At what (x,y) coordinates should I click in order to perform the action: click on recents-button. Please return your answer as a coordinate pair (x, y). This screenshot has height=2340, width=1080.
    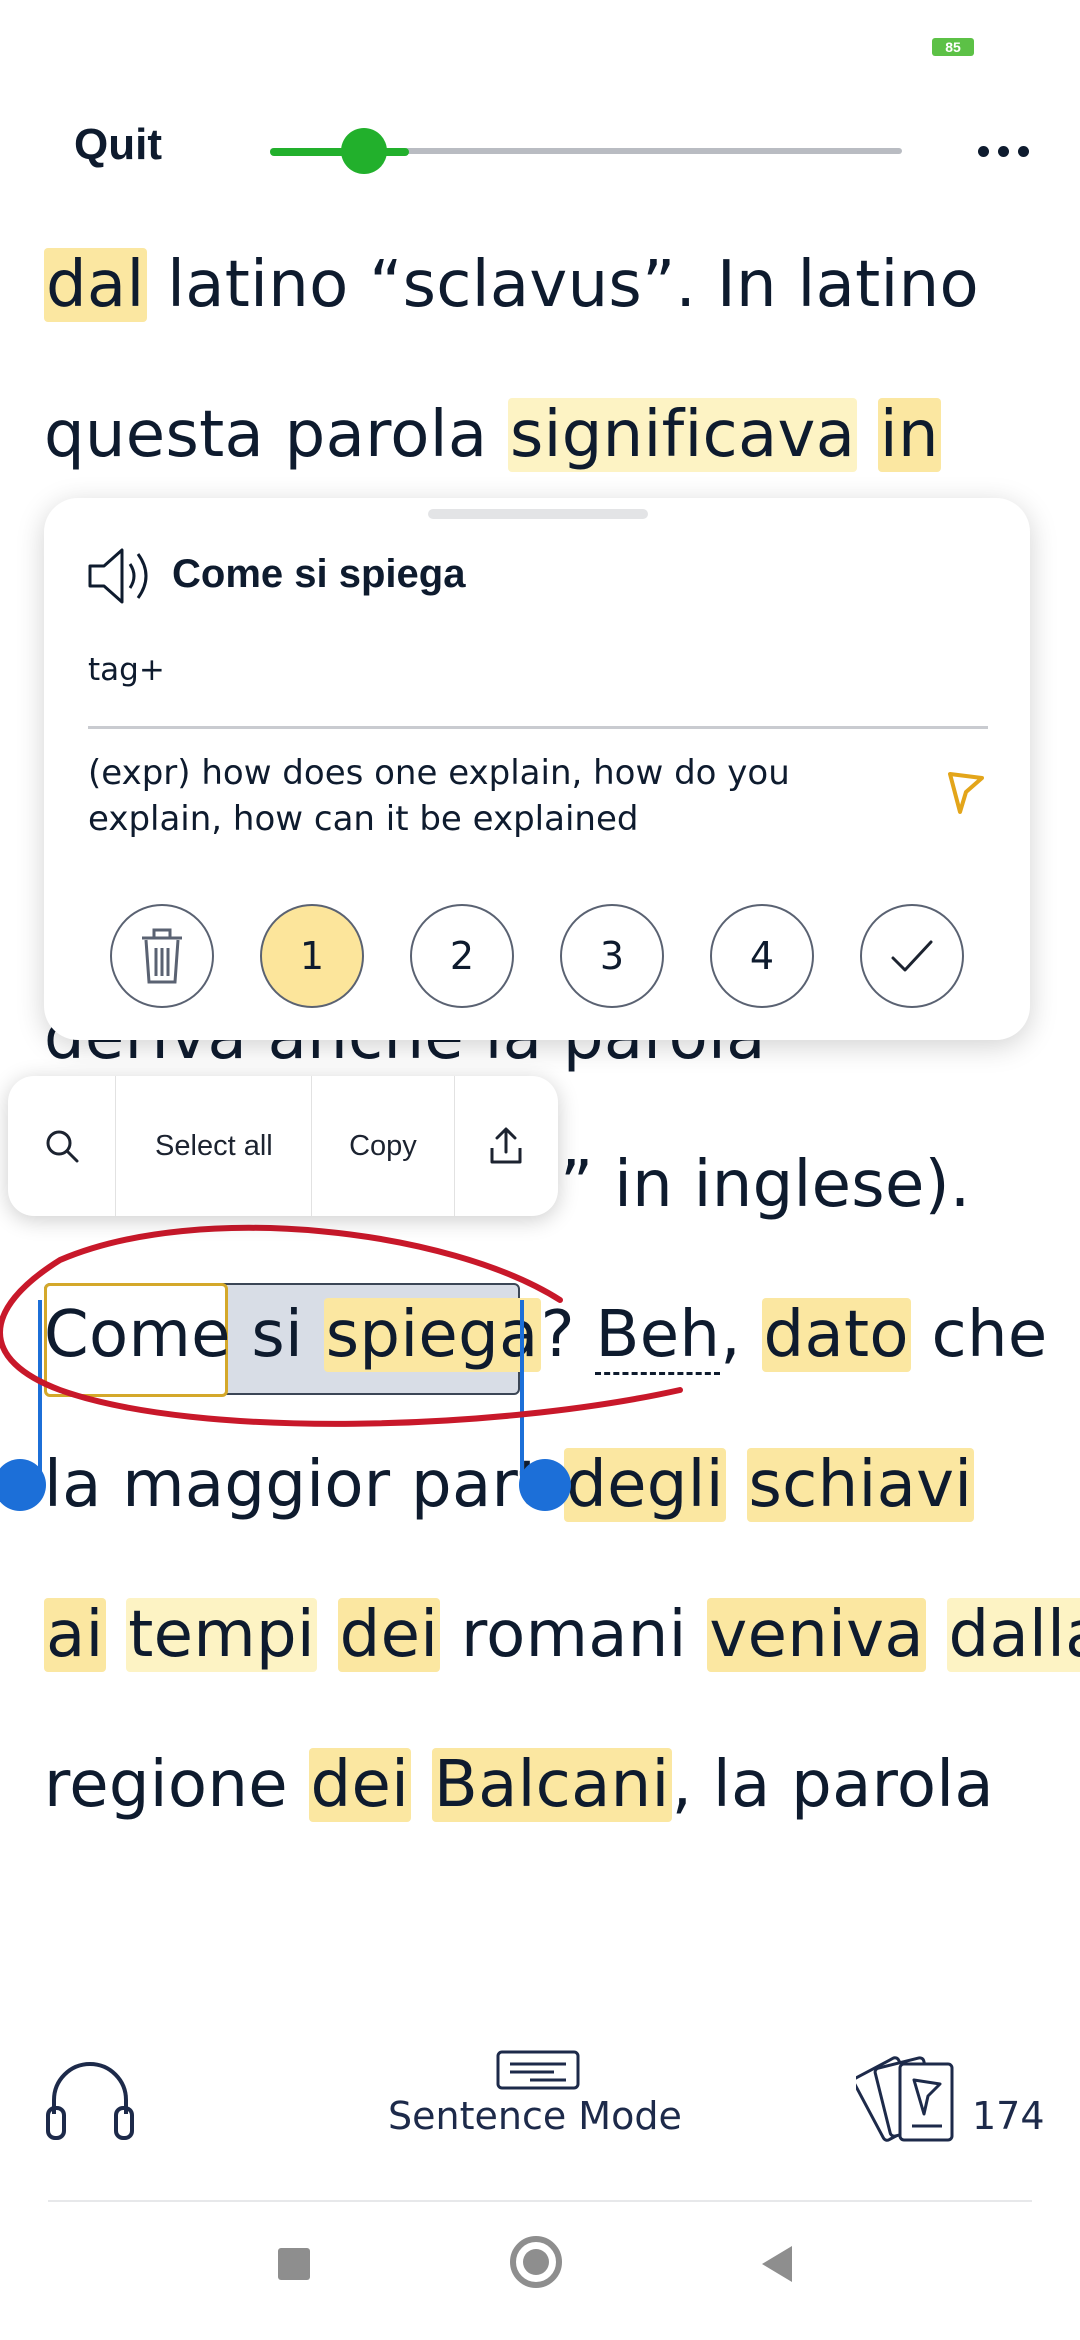
    Looking at the image, I should click on (294, 2264).